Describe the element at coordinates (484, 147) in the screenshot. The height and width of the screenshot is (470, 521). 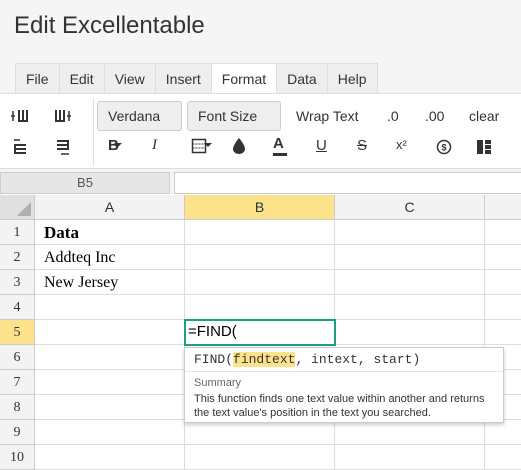
I see `merge-icon` at that location.